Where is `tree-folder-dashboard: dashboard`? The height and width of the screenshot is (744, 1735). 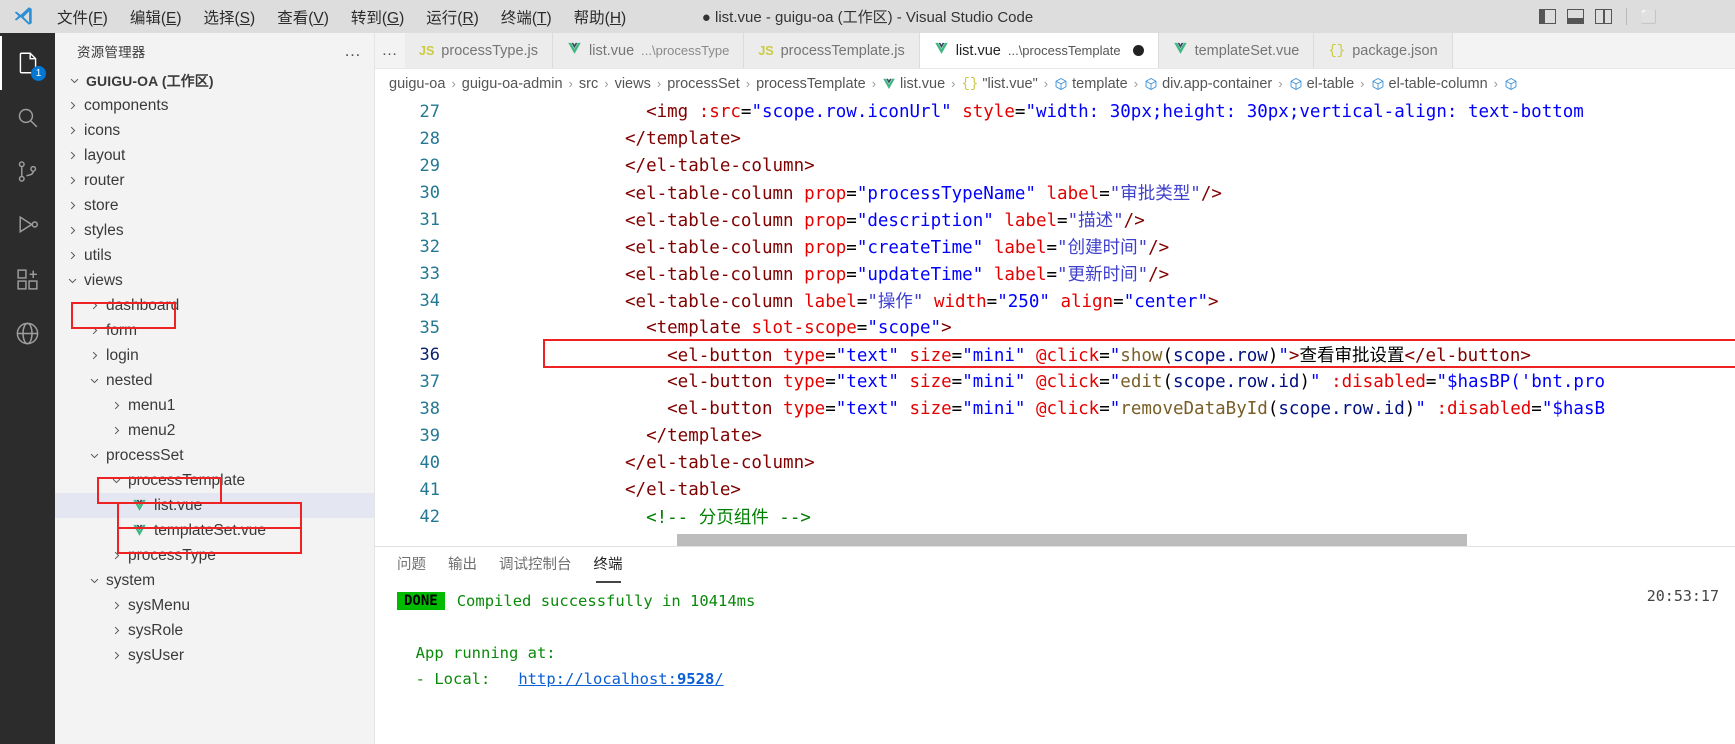
tree-folder-dashboard: dashboard is located at coordinates (214, 305).